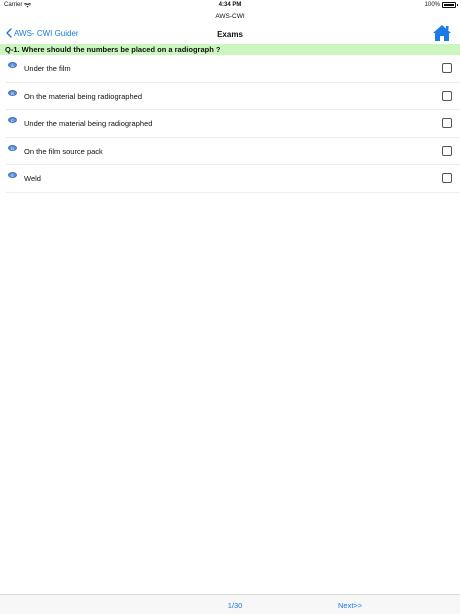 The image size is (460, 614). What do you see at coordinates (63, 151) in the screenshot?
I see `option-text: On the film source pack` at bounding box center [63, 151].